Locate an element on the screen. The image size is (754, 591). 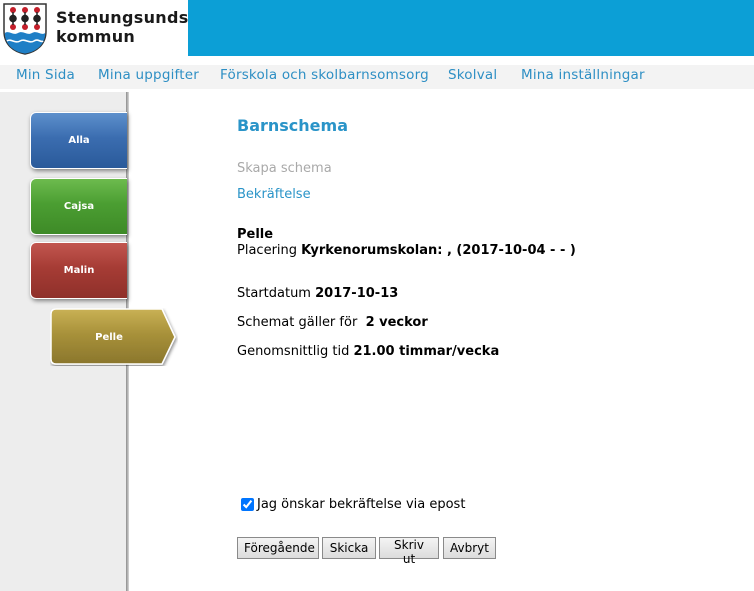
start-date-label: Startdatum is located at coordinates (274, 293).